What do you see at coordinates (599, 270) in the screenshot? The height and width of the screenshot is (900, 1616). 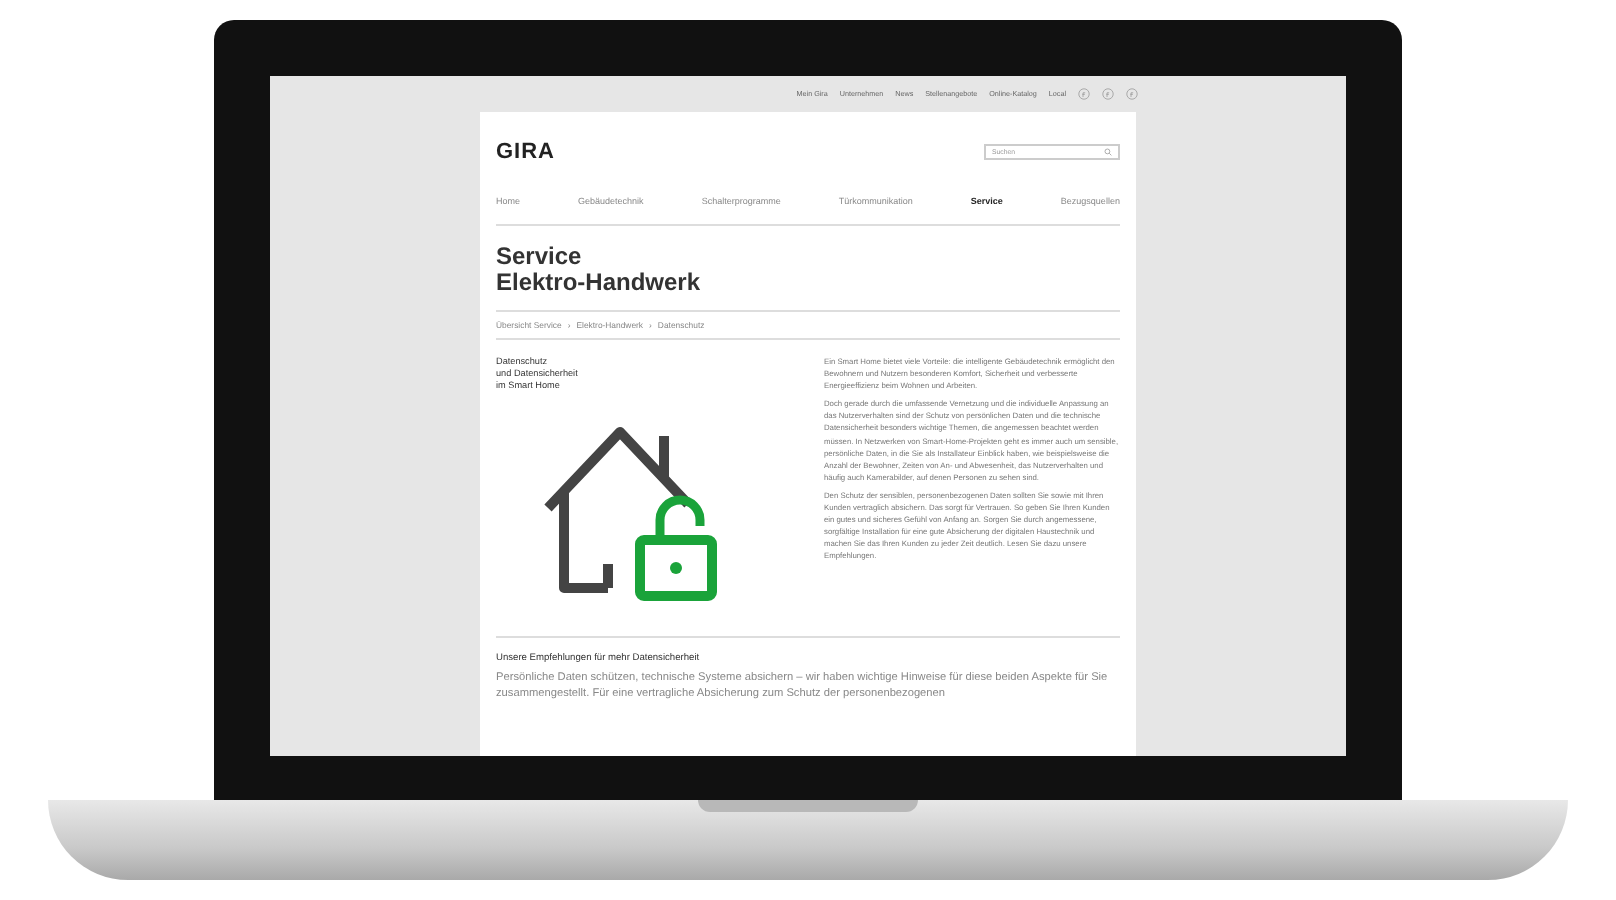 I see `page-heading: Service Elektro-Handwerk` at bounding box center [599, 270].